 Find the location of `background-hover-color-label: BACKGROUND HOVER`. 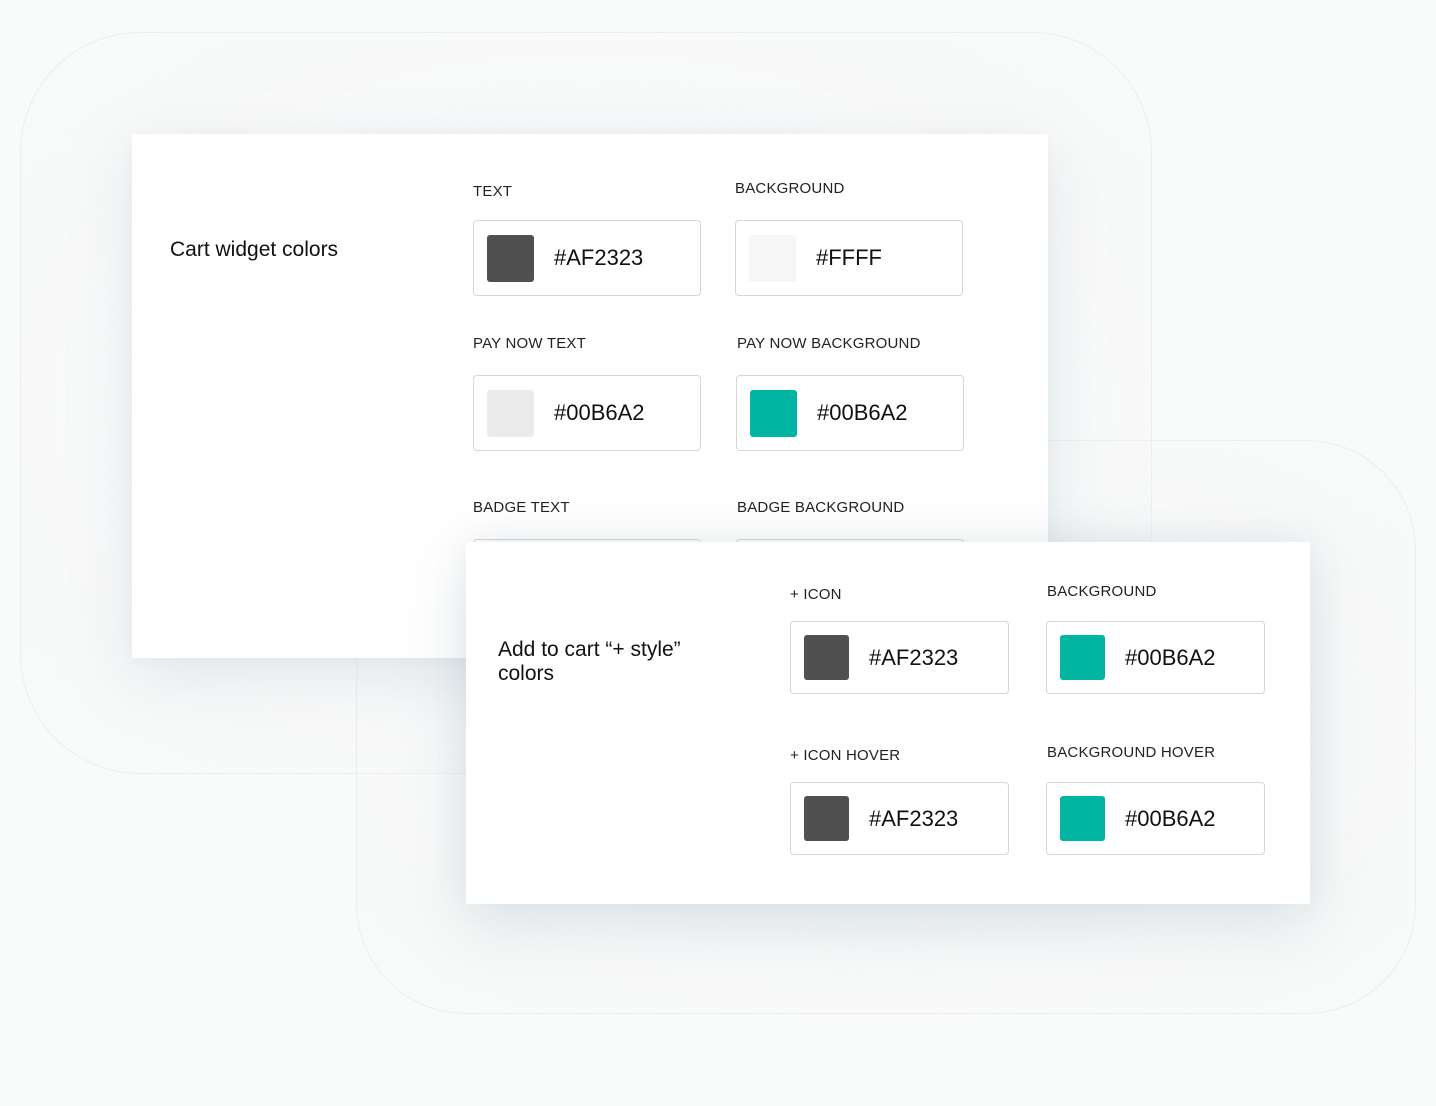

background-hover-color-label: BACKGROUND HOVER is located at coordinates (1131, 752).